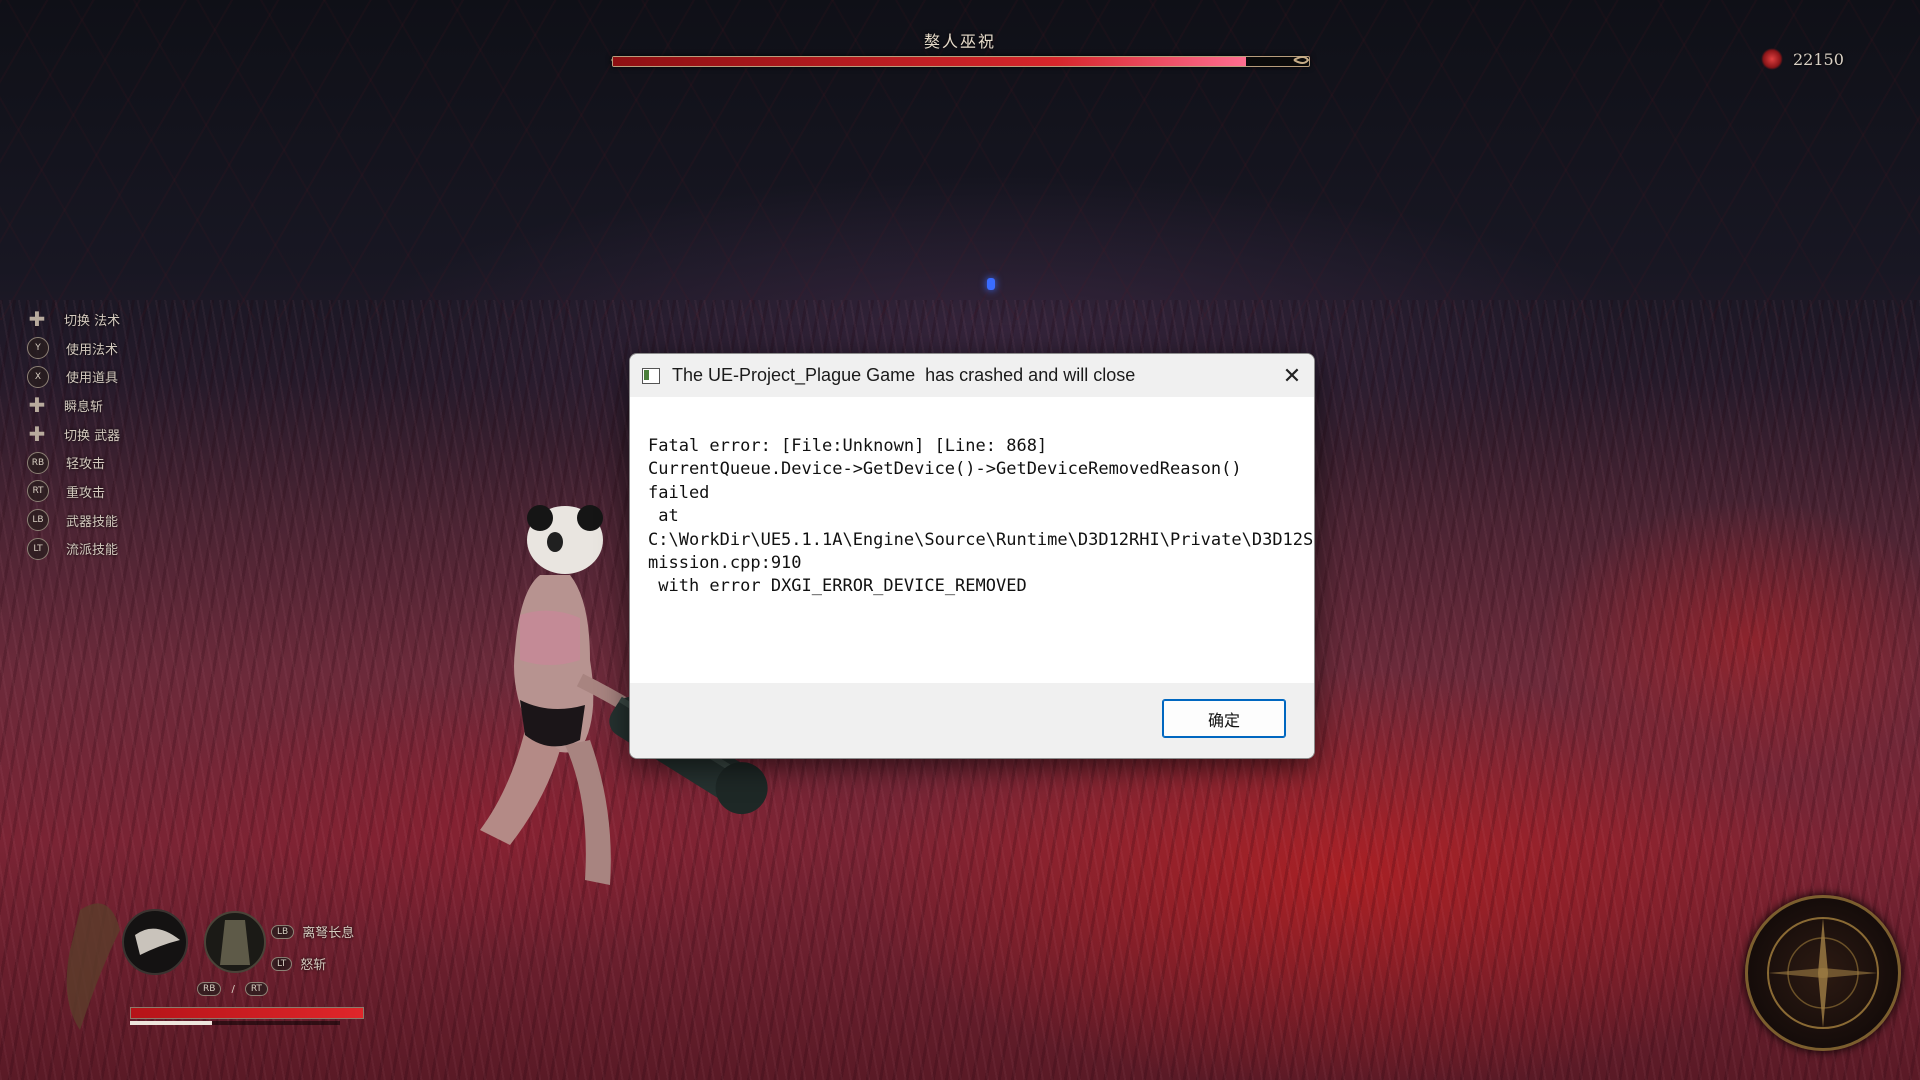 Image resolution: width=1920 pixels, height=1080 pixels. I want to click on control-hint-label: 武器技能, so click(92, 522).